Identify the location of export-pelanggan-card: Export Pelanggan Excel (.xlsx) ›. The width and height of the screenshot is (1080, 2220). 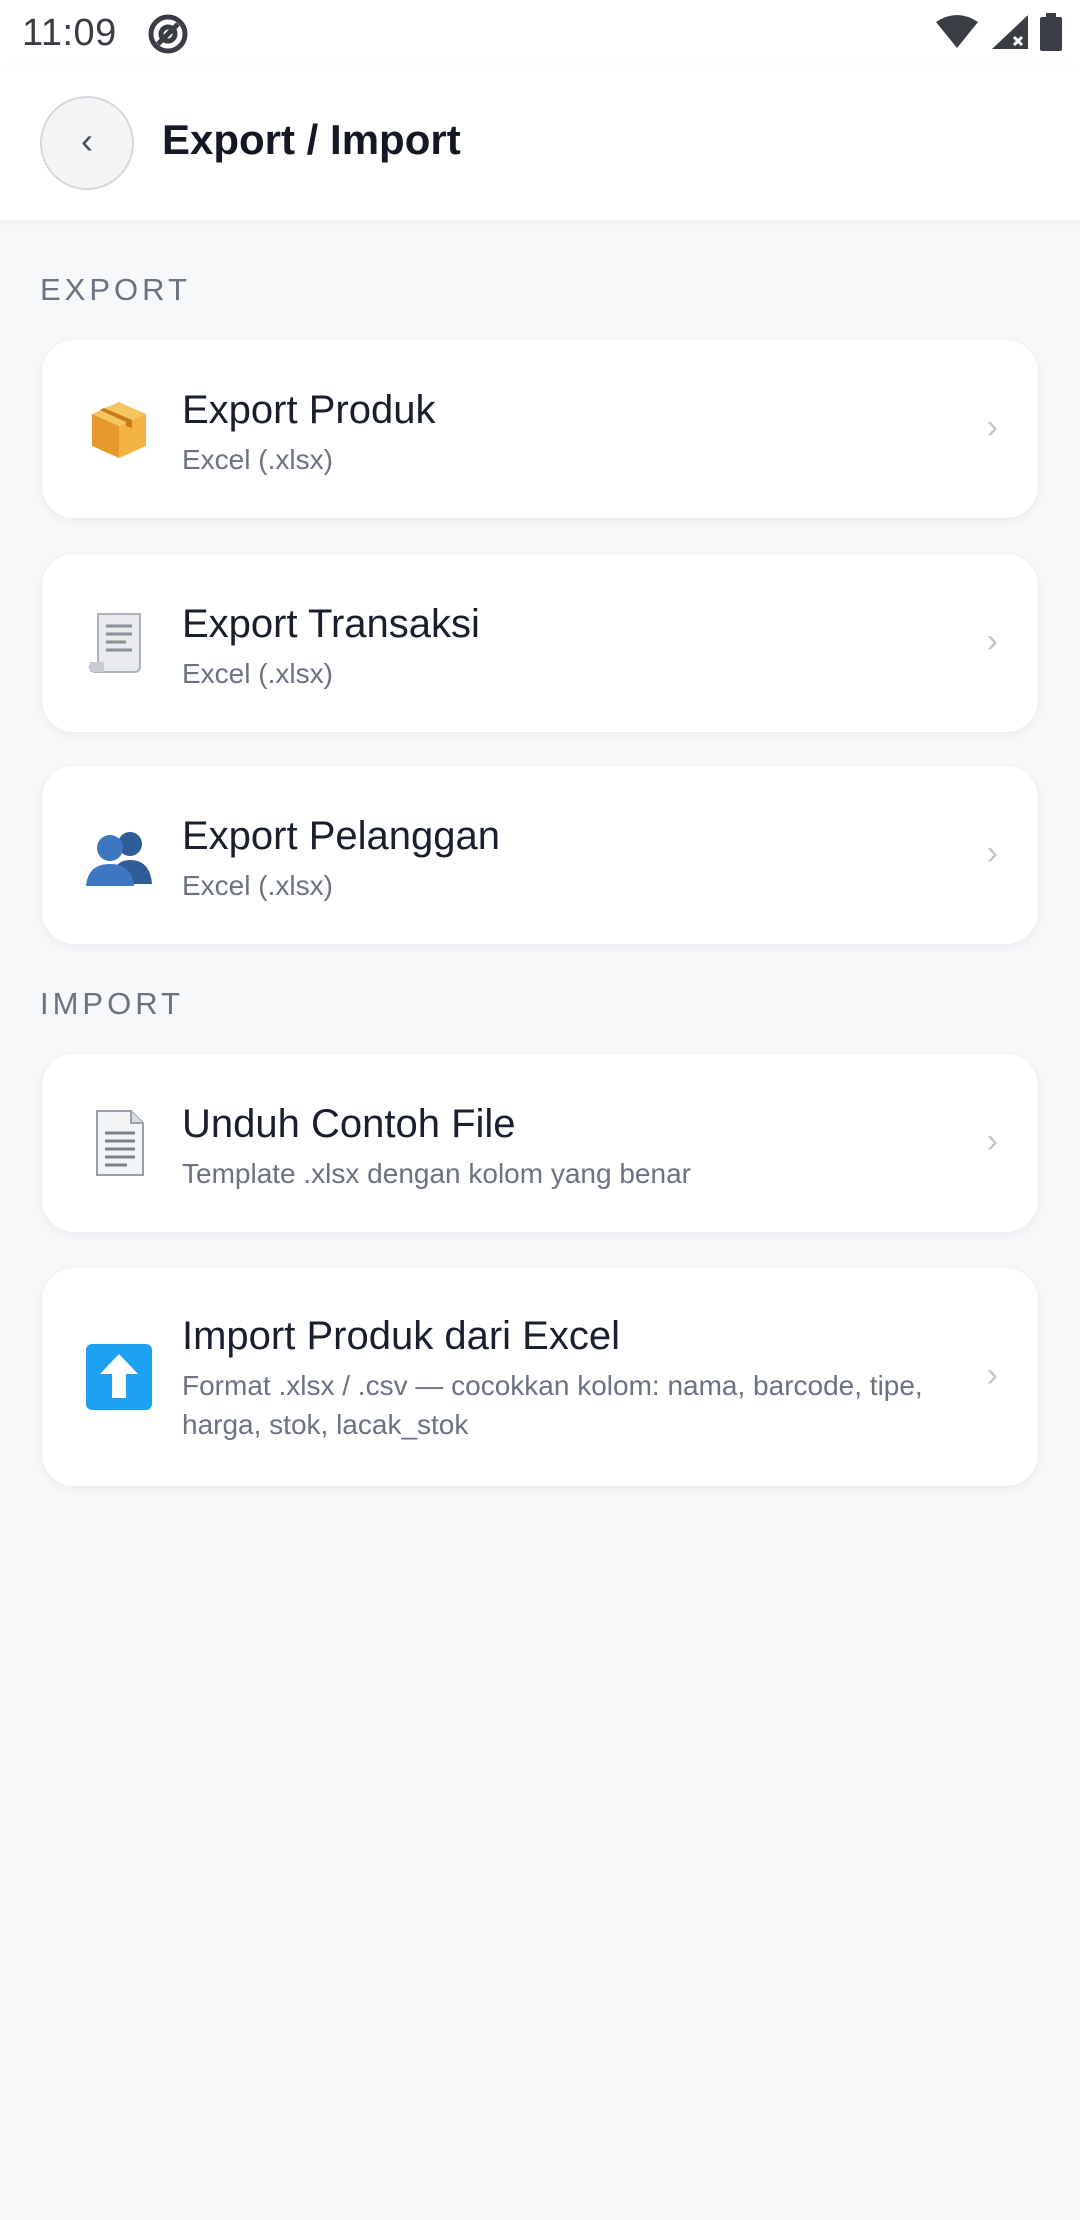
(540, 855).